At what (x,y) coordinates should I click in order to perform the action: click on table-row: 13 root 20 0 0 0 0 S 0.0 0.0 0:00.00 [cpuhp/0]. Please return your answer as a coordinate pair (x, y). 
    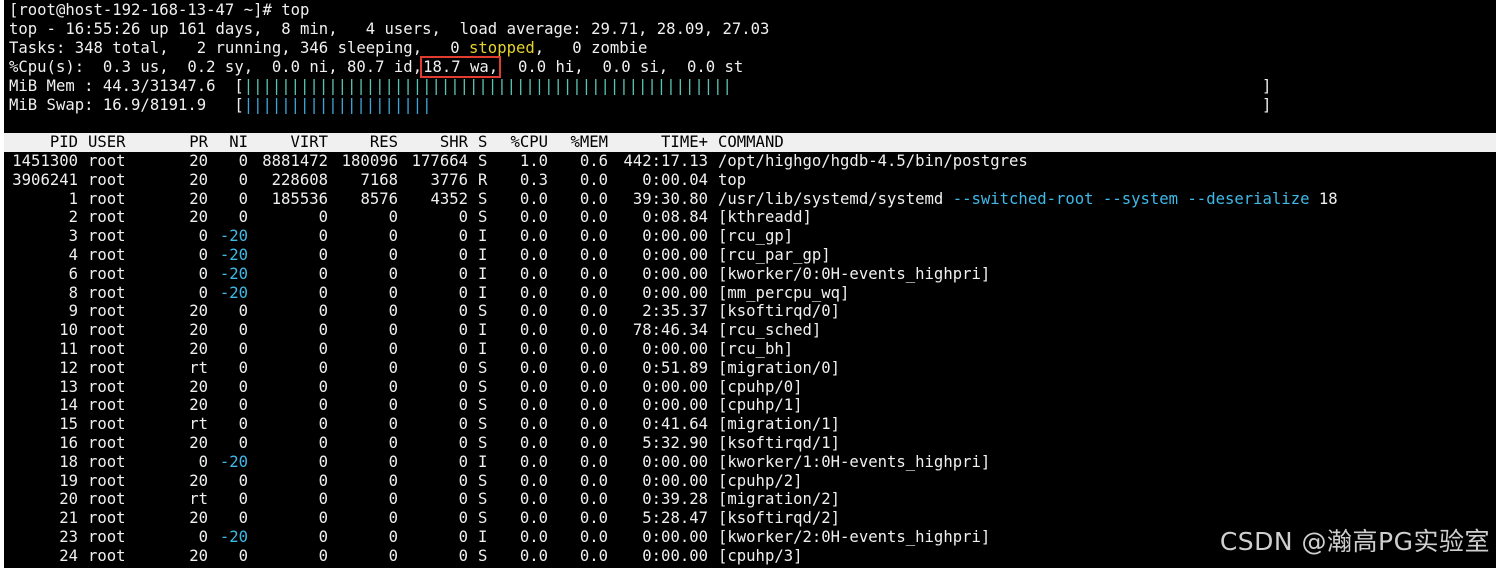
    Looking at the image, I should click on (750, 387).